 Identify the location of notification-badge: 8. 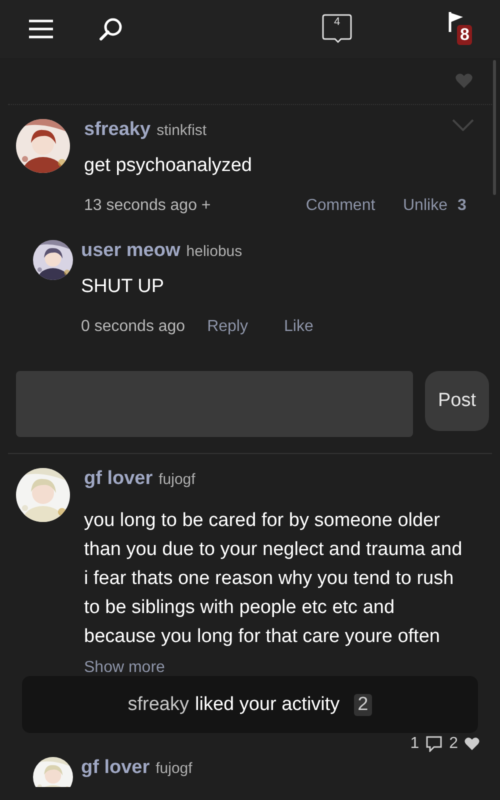
(464, 35).